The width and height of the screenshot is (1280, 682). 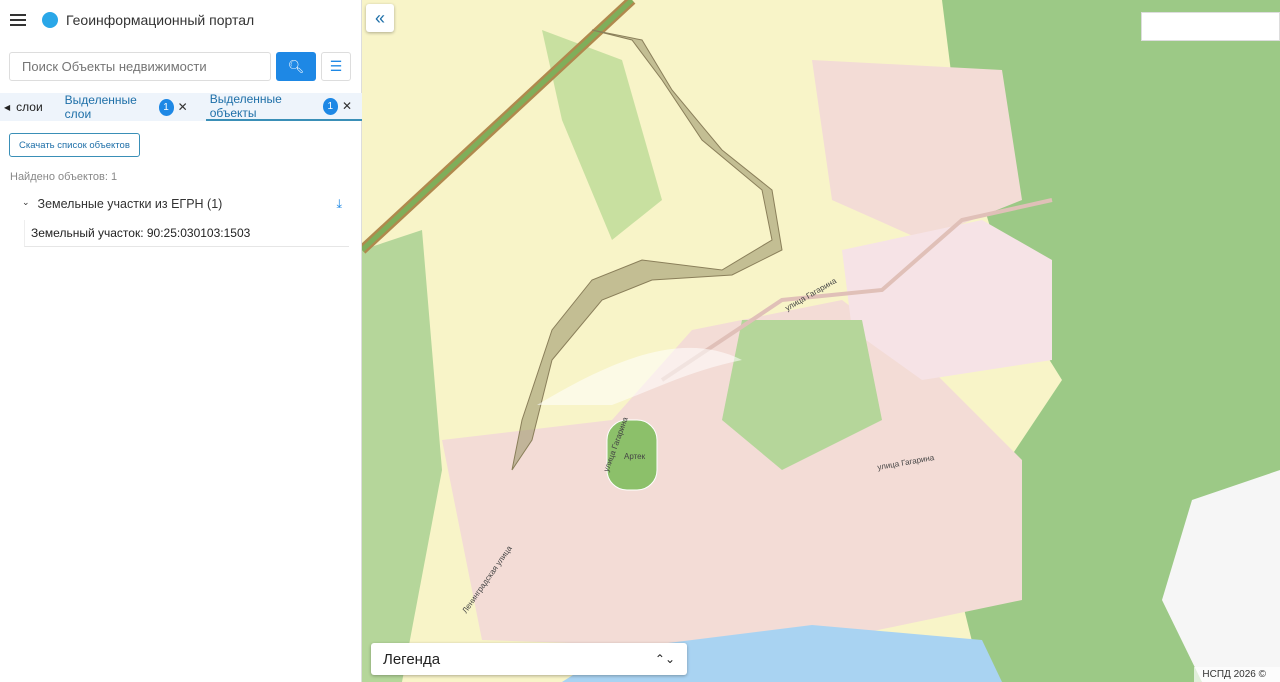 I want to click on app-title: Геоинформационный портал, so click(x=160, y=20).